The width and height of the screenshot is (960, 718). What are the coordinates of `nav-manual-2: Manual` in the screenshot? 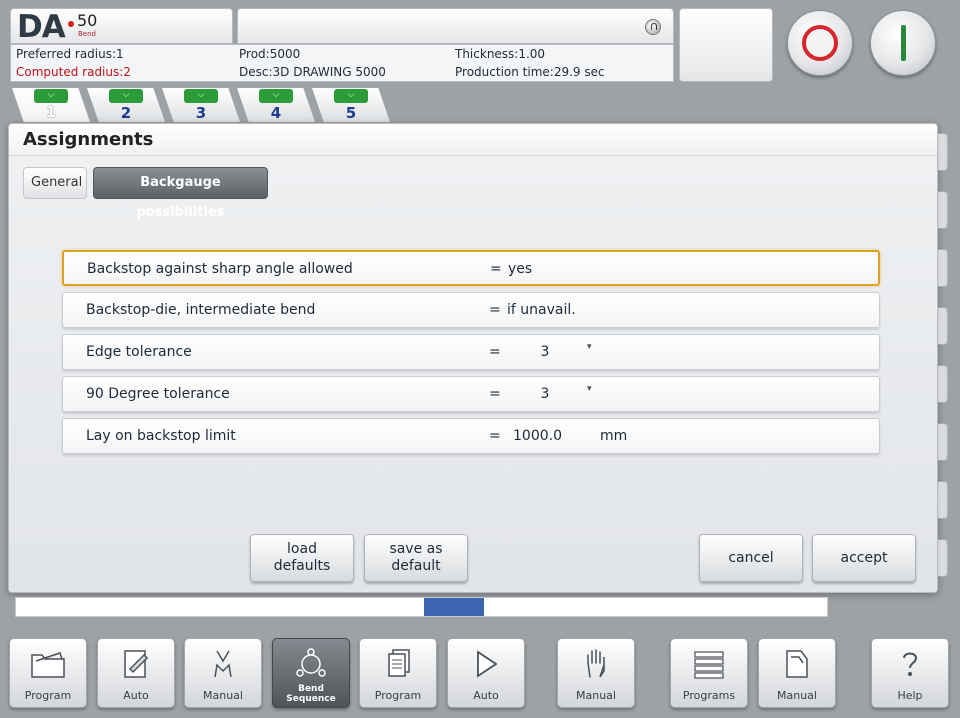 It's located at (596, 673).